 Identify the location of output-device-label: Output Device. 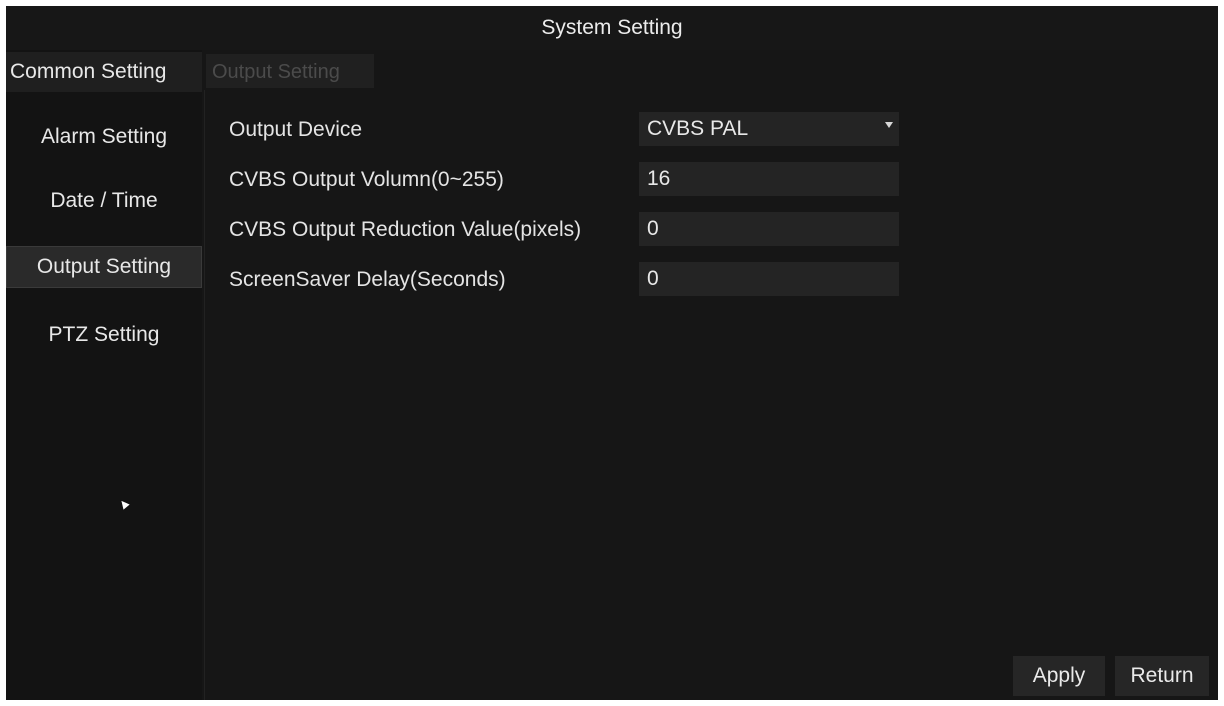
(296, 129).